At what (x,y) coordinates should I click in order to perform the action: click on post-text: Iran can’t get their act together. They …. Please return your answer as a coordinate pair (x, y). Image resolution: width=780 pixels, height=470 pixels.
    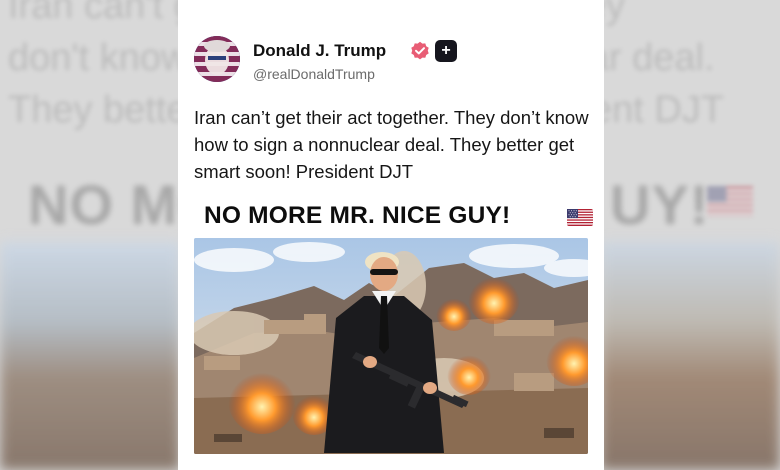
    Looking at the image, I should click on (391, 144).